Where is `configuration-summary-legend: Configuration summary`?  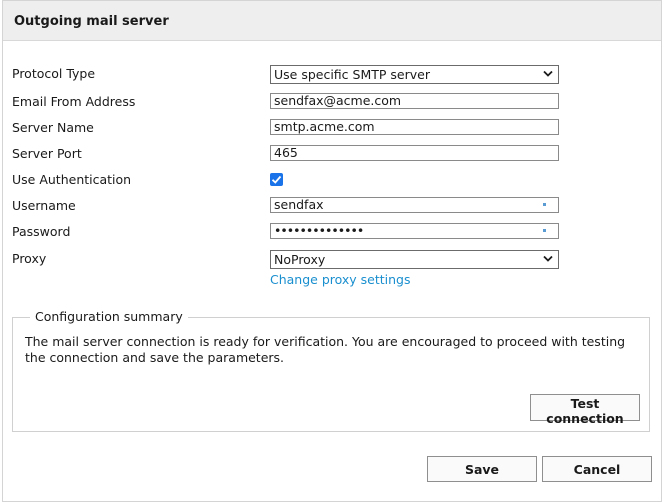
configuration-summary-legend: Configuration summary is located at coordinates (109, 317).